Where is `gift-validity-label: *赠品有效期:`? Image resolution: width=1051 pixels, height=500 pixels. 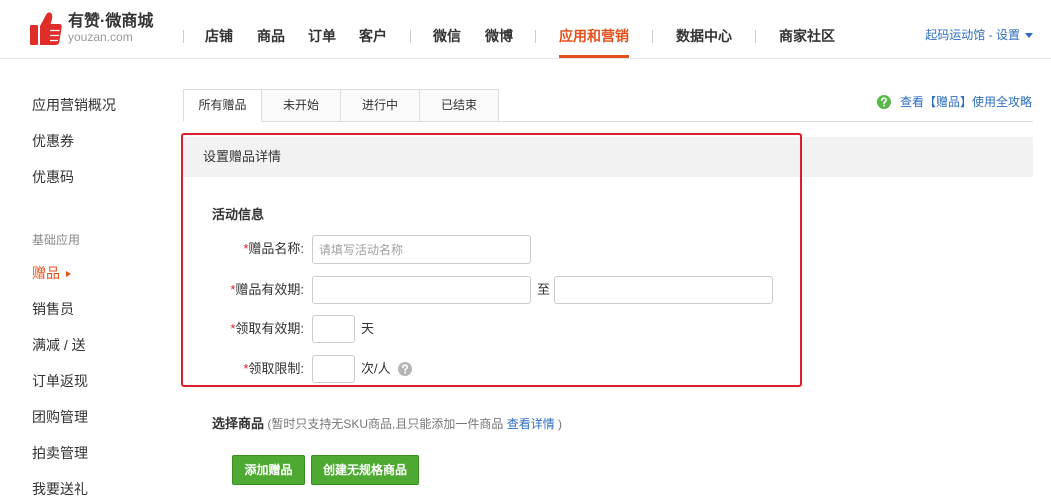
gift-validity-label: *赠品有效期: is located at coordinates (250, 290).